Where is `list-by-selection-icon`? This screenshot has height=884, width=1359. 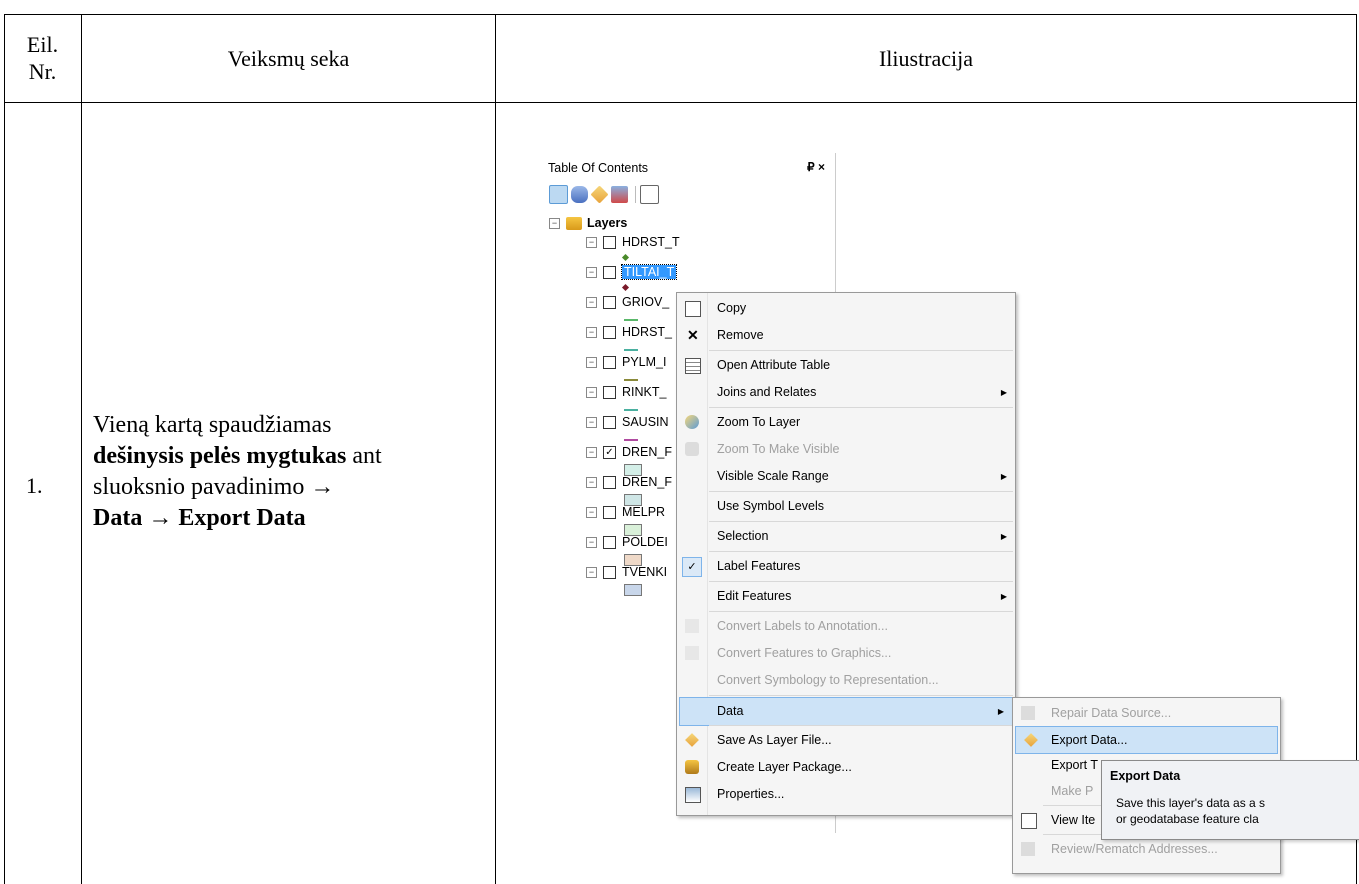
list-by-selection-icon is located at coordinates (619, 194).